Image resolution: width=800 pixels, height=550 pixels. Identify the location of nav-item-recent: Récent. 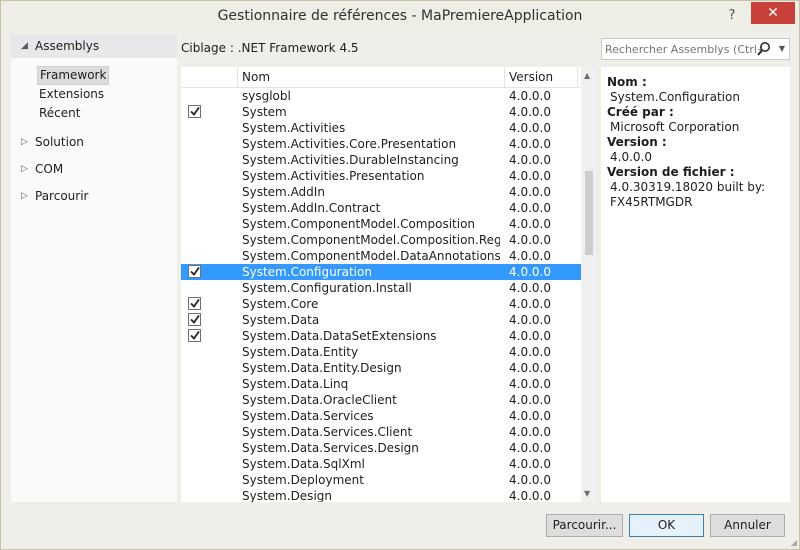
(59, 113).